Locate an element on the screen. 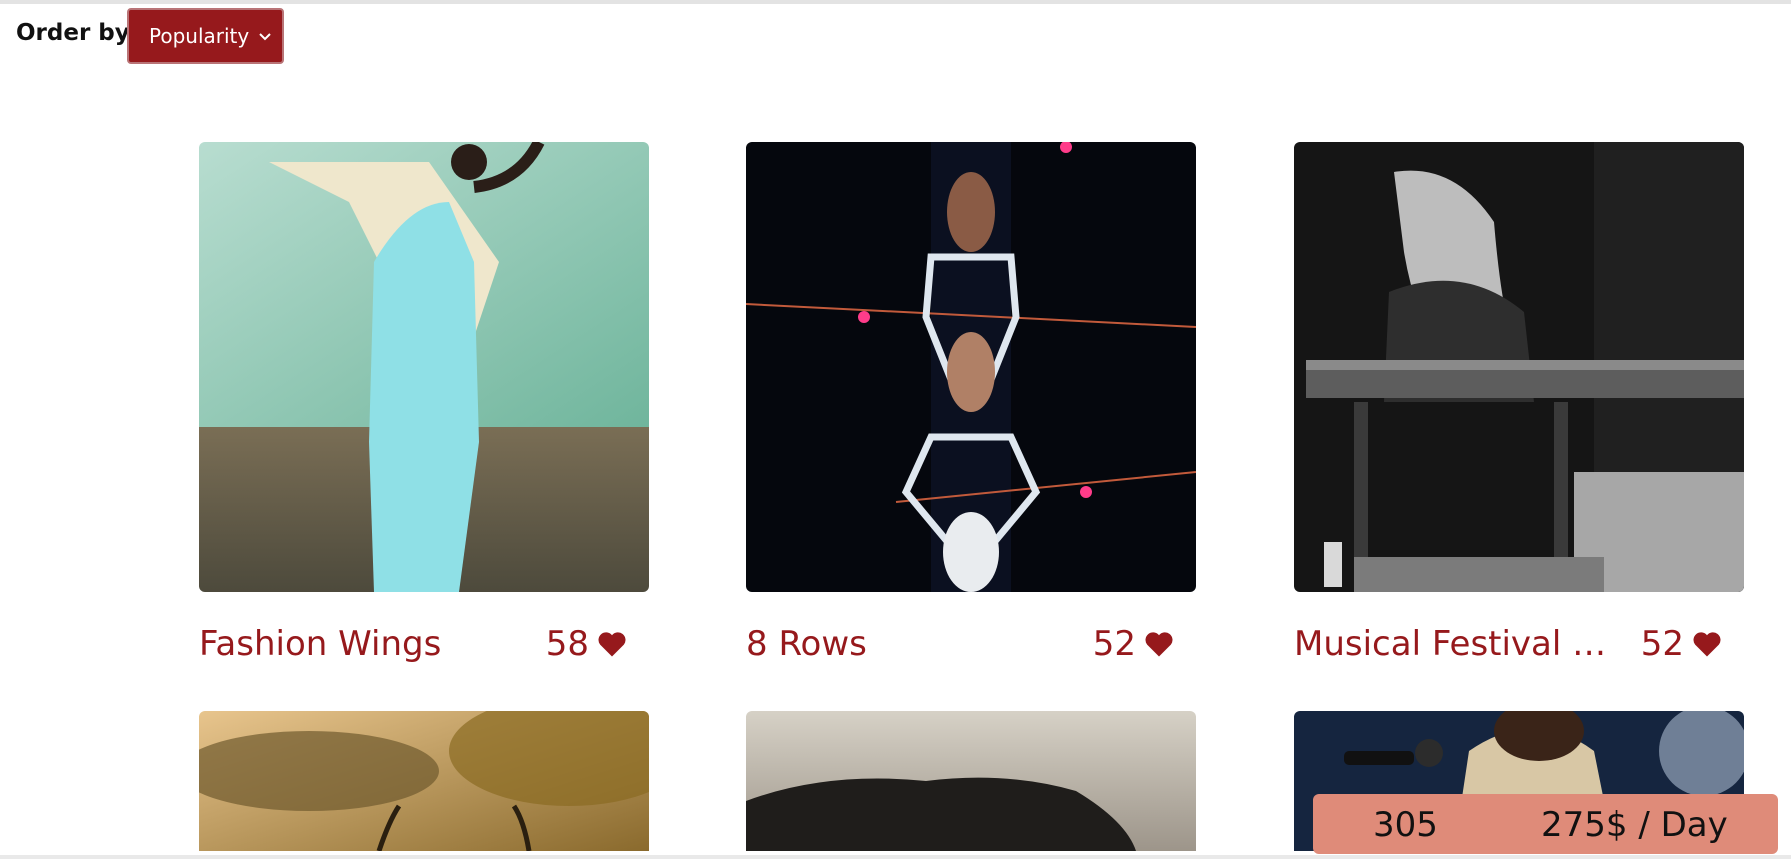  order-by-value: Popularity is located at coordinates (199, 36).